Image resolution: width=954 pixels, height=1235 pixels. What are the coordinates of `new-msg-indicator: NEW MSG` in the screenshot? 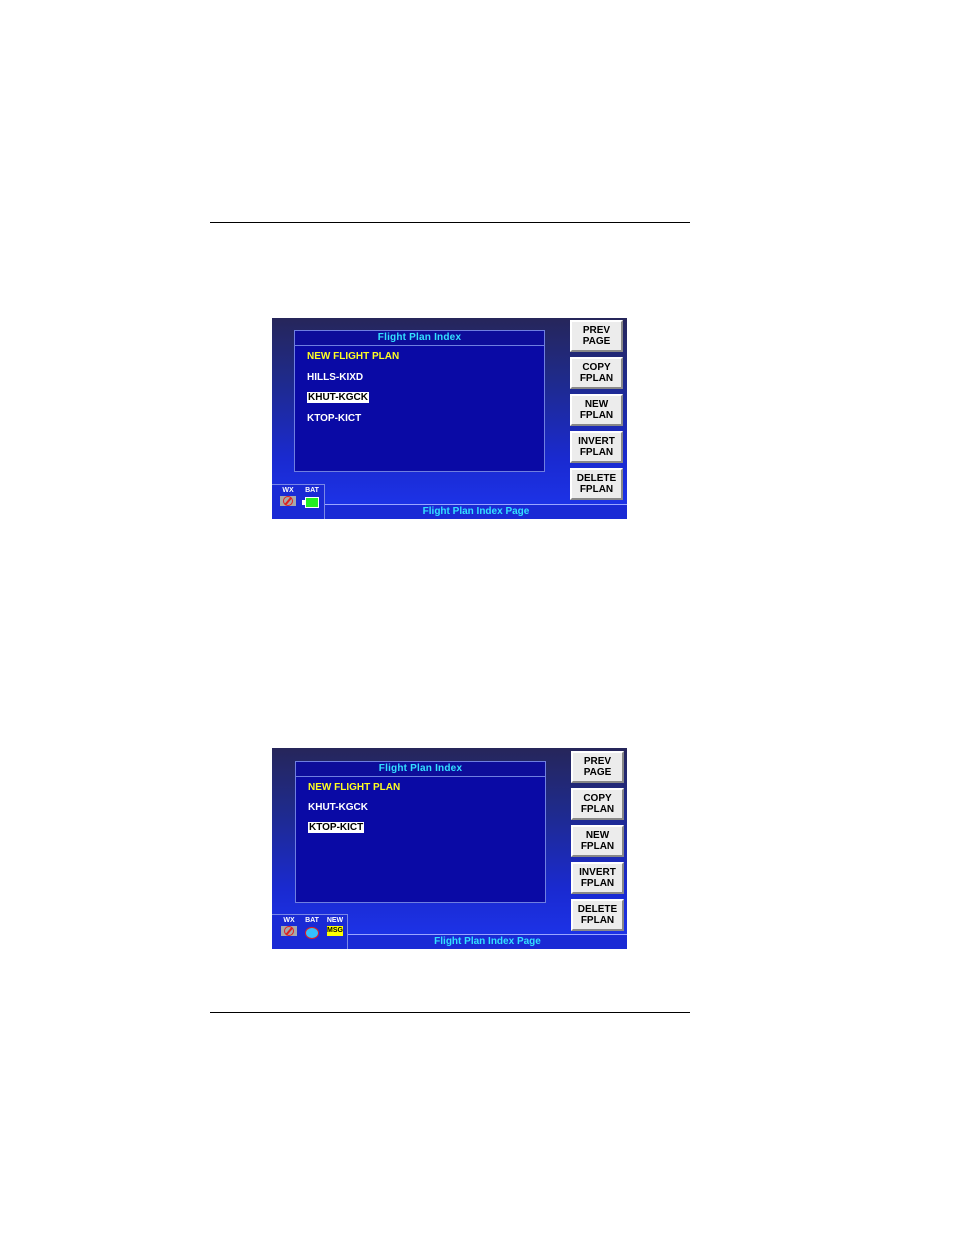 It's located at (335, 926).